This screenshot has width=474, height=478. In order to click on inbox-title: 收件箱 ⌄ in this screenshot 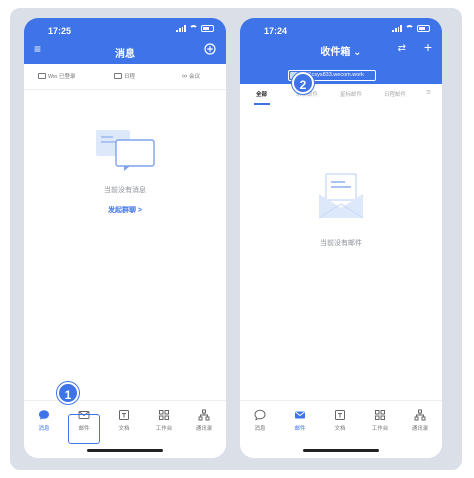, I will do `click(341, 50)`.